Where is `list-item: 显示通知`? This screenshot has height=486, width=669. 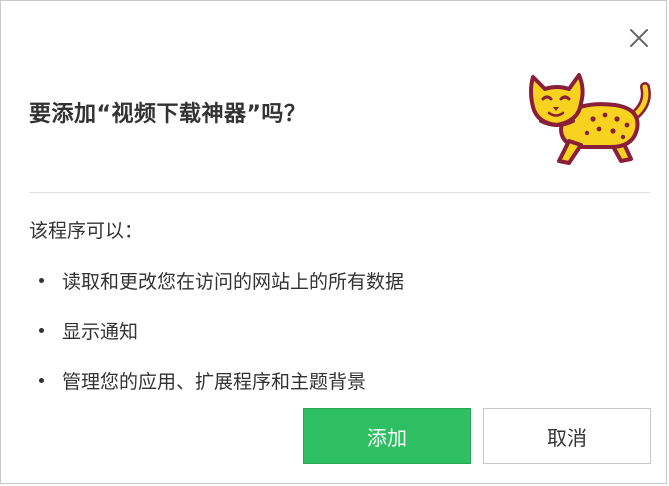 list-item: 显示通知 is located at coordinates (216, 330).